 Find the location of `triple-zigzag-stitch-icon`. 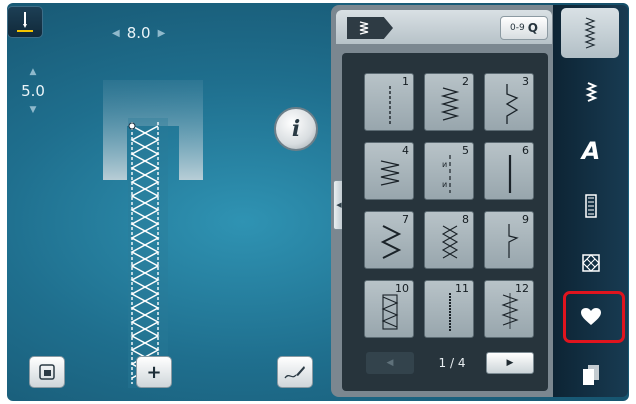

triple-zigzag-stitch-icon is located at coordinates (391, 242).